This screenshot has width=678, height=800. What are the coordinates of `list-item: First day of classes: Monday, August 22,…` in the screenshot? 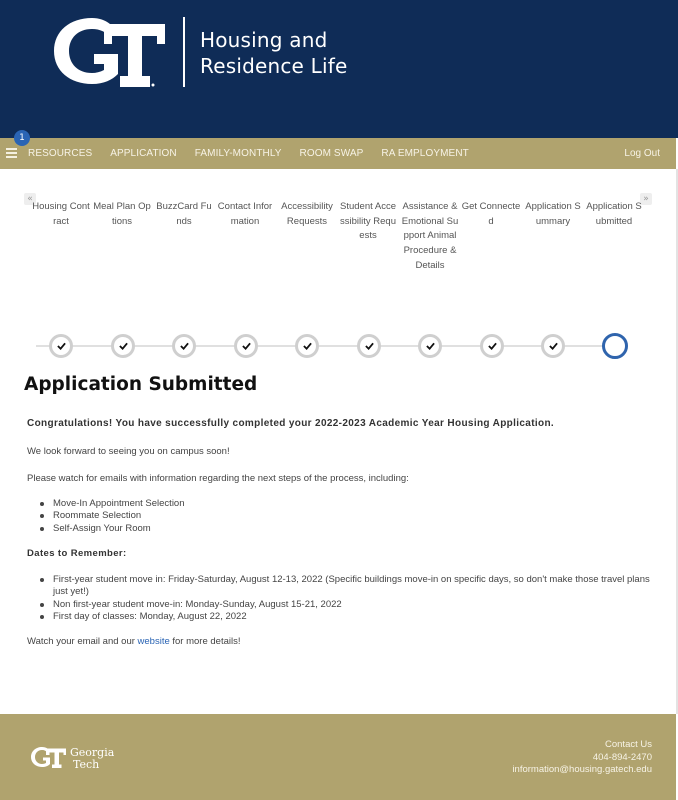 It's located at (346, 617).